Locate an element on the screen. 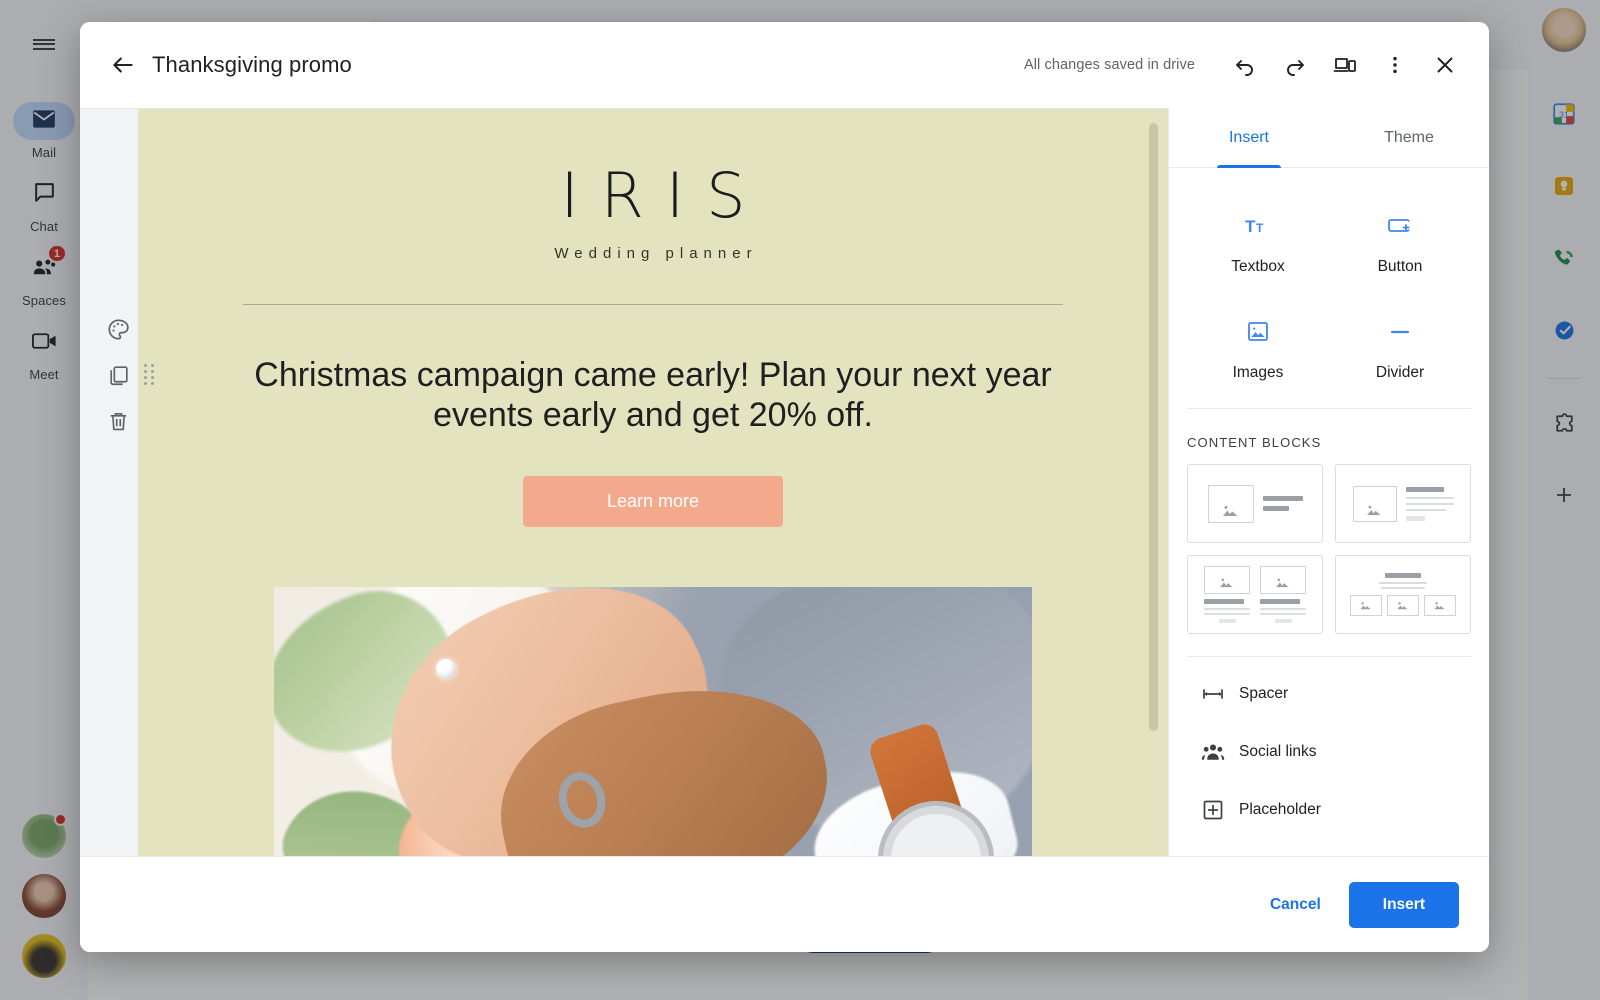  content-blocks-title: CONTENT BLOCKS is located at coordinates (1254, 442).